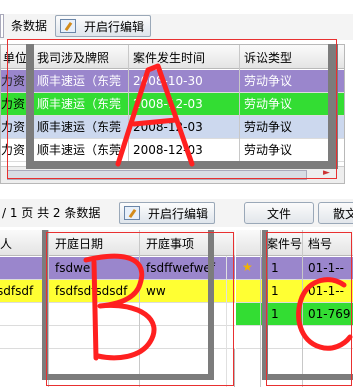 Image resolution: width=353 pixels, height=387 pixels. Describe the element at coordinates (176, 27) in the screenshot. I see `top-toolbar: 条数据 开启行编辑` at that location.